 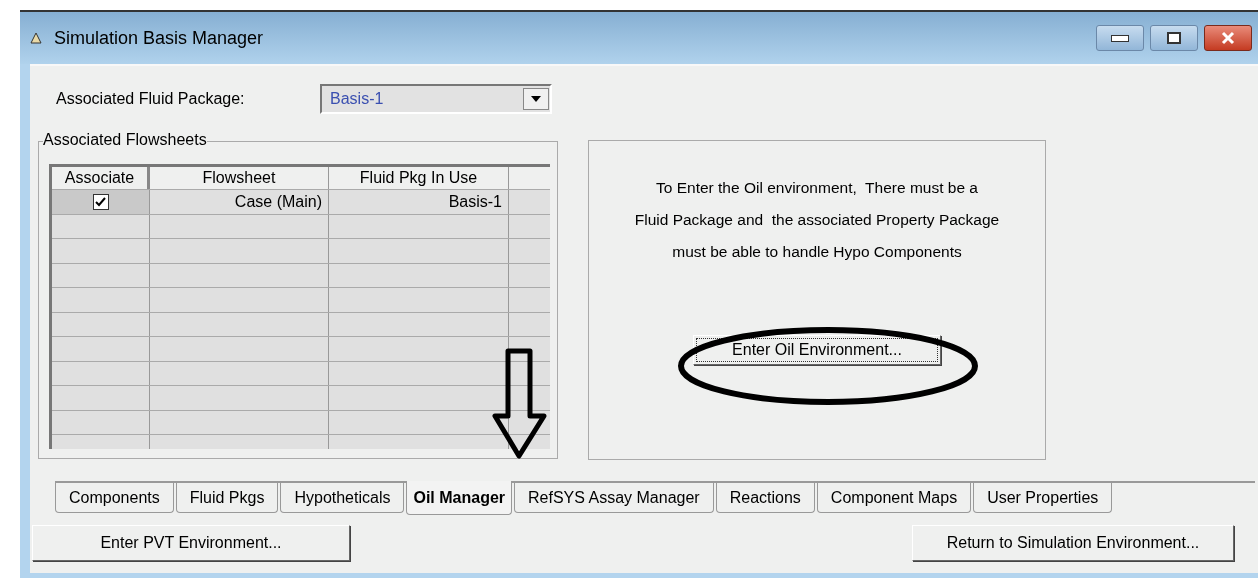 What do you see at coordinates (817, 252) in the screenshot?
I see `message-line: must be able to handle Hypo Components` at bounding box center [817, 252].